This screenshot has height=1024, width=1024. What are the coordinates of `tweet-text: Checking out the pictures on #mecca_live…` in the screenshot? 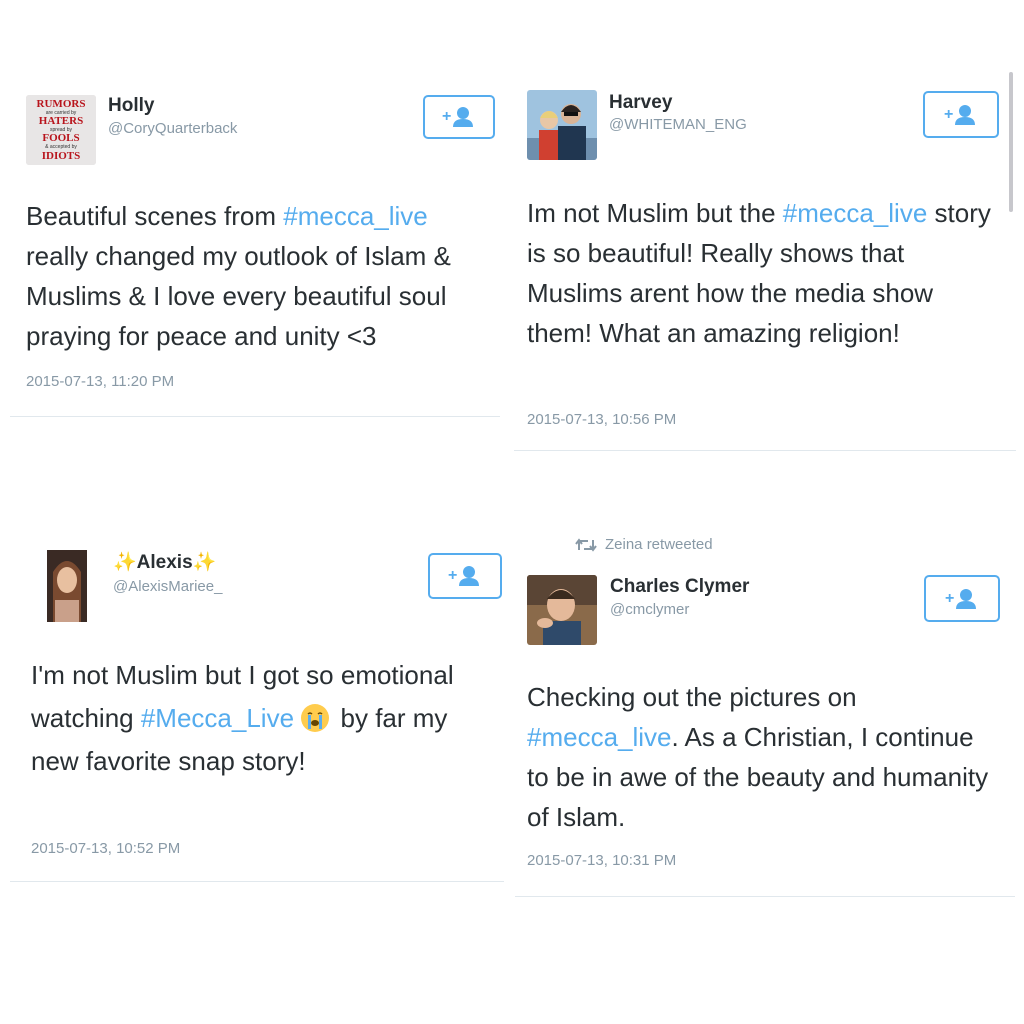 It's located at (764, 757).